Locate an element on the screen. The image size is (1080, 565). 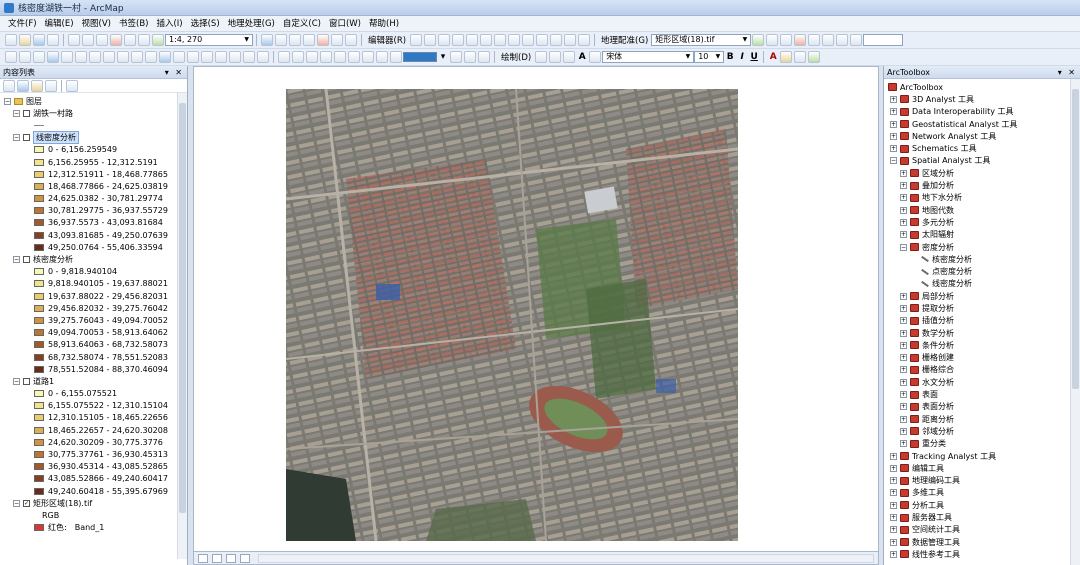
menu-edit: 编辑(E) is located at coordinates (59, 24).